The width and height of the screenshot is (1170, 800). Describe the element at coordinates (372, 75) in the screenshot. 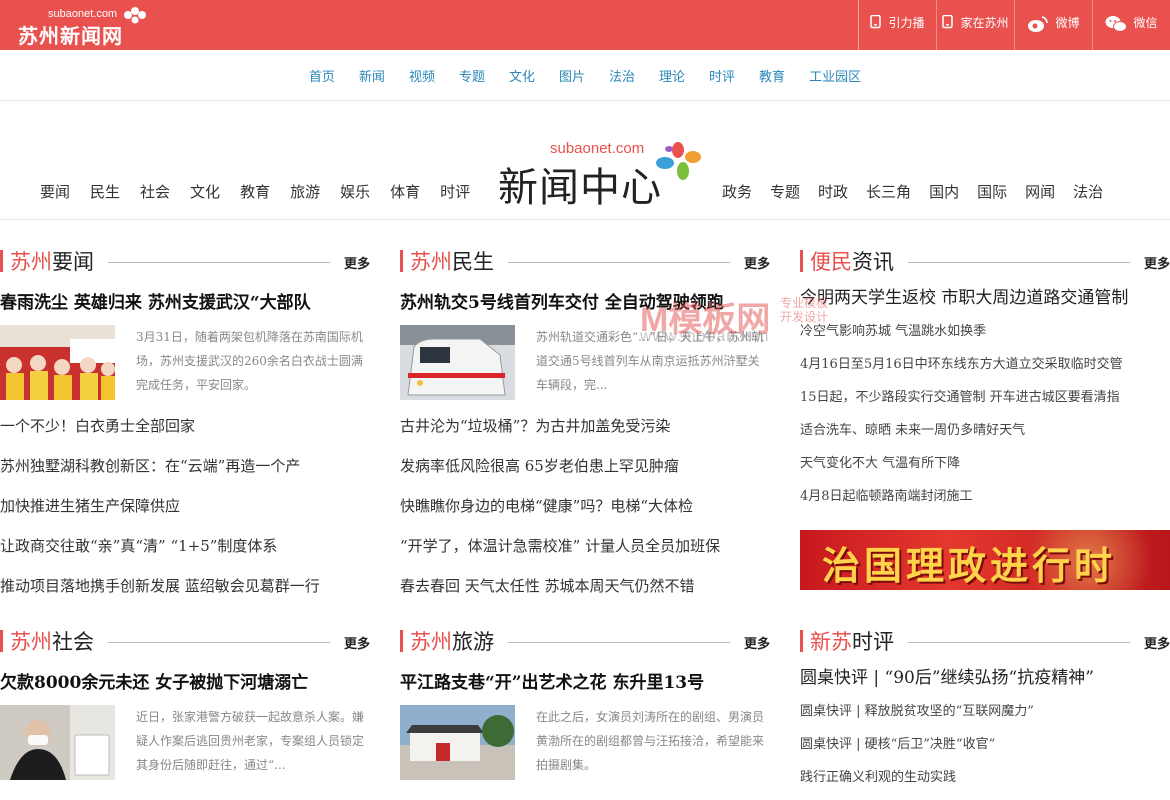

I see `nav-news: 新闻` at that location.